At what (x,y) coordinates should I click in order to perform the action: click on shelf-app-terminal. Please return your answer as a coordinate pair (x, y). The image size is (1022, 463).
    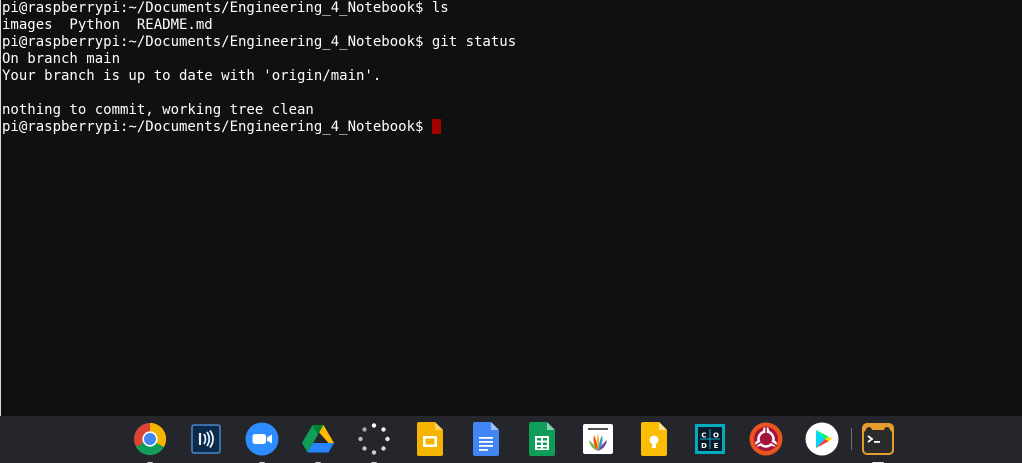
    Looking at the image, I should click on (878, 442).